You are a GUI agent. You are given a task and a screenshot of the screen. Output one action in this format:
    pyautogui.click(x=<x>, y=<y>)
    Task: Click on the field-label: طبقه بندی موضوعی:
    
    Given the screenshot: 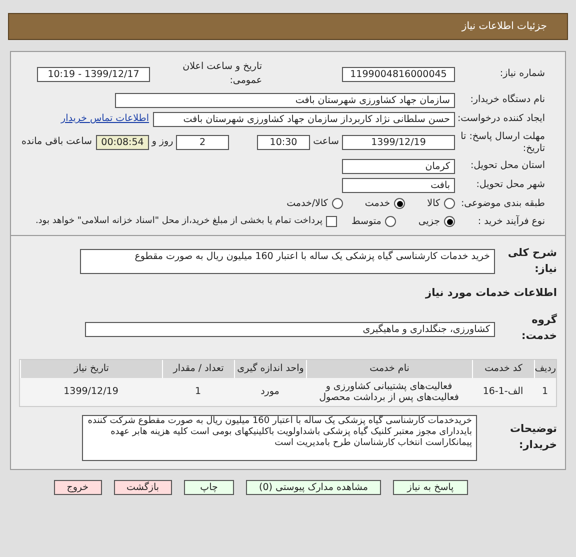 What is the action you would take?
    pyautogui.click(x=502, y=203)
    